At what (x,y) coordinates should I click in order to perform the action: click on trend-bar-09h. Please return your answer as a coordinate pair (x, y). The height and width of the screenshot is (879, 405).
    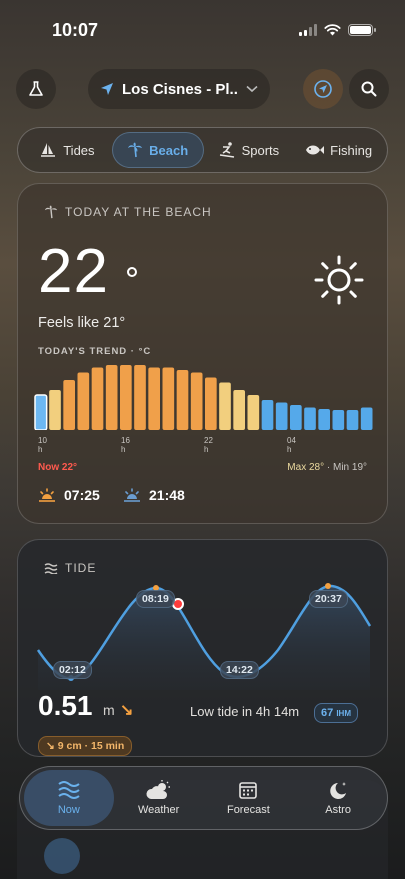
    Looking at the image, I should click on (366, 418).